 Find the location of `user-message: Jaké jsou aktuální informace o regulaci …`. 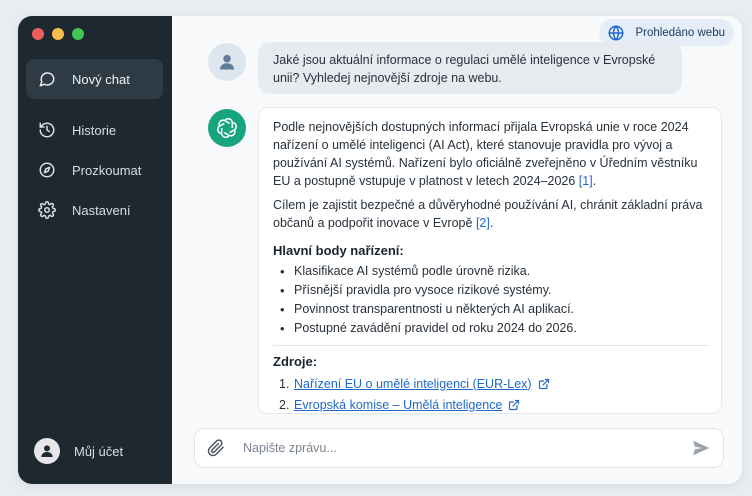

user-message: Jaké jsou aktuální informace o regulaci … is located at coordinates (470, 68).